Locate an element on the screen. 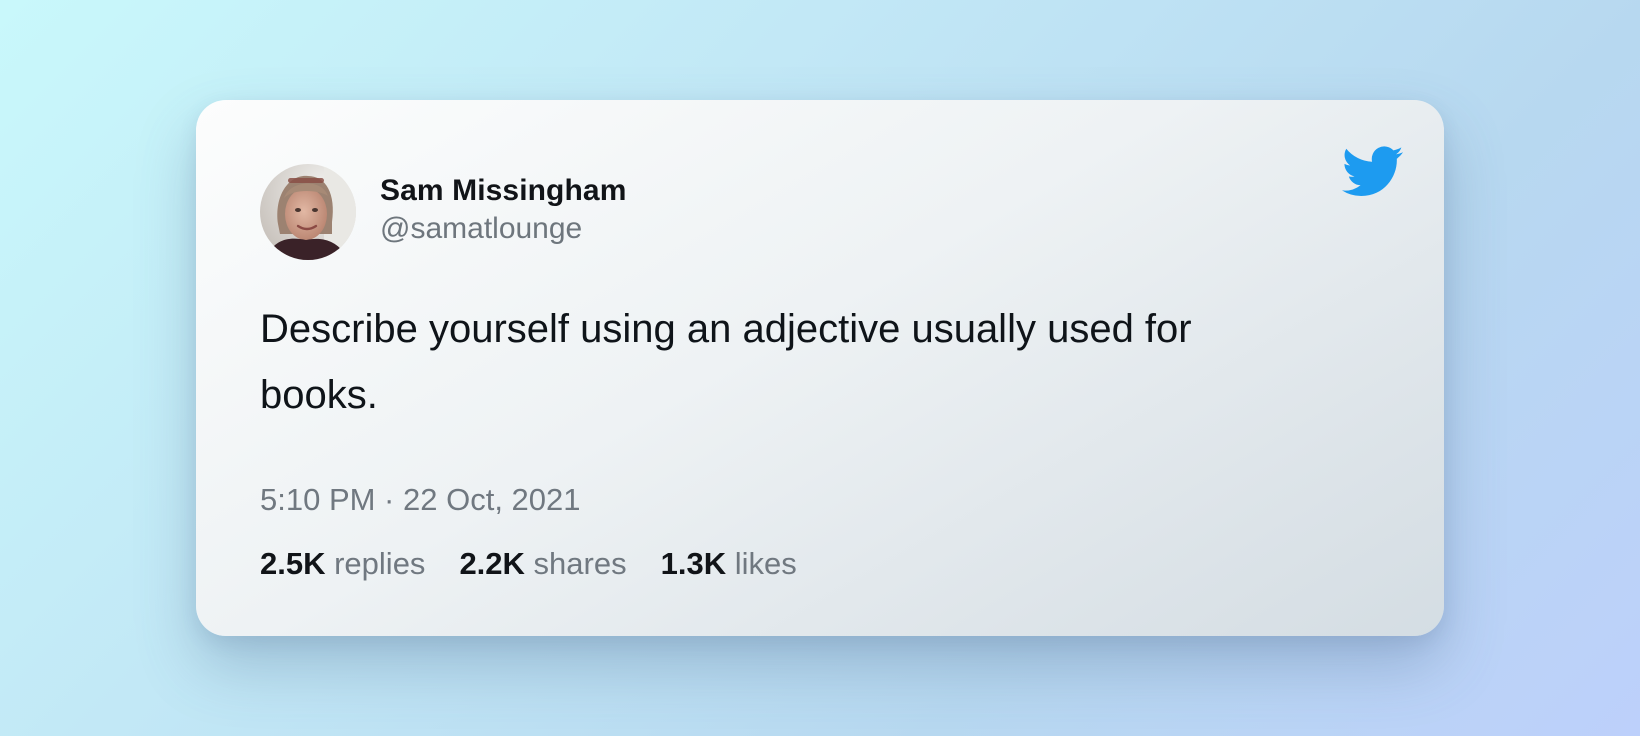 The width and height of the screenshot is (1640, 736). shares-stat: 2.2K shares is located at coordinates (542, 564).